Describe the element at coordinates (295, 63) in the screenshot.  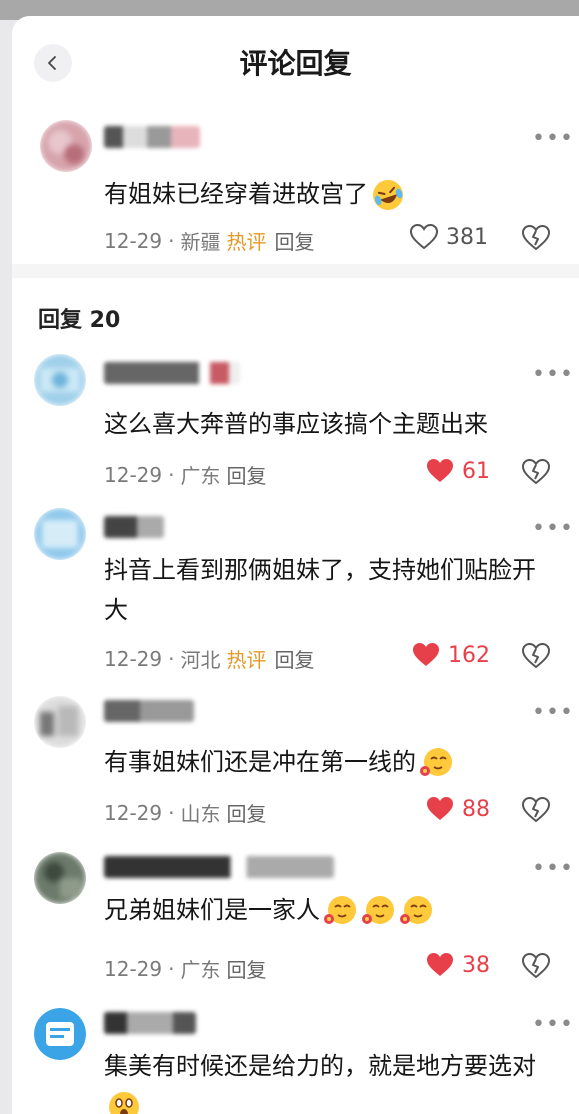
I see `page-title: 评论回复` at that location.